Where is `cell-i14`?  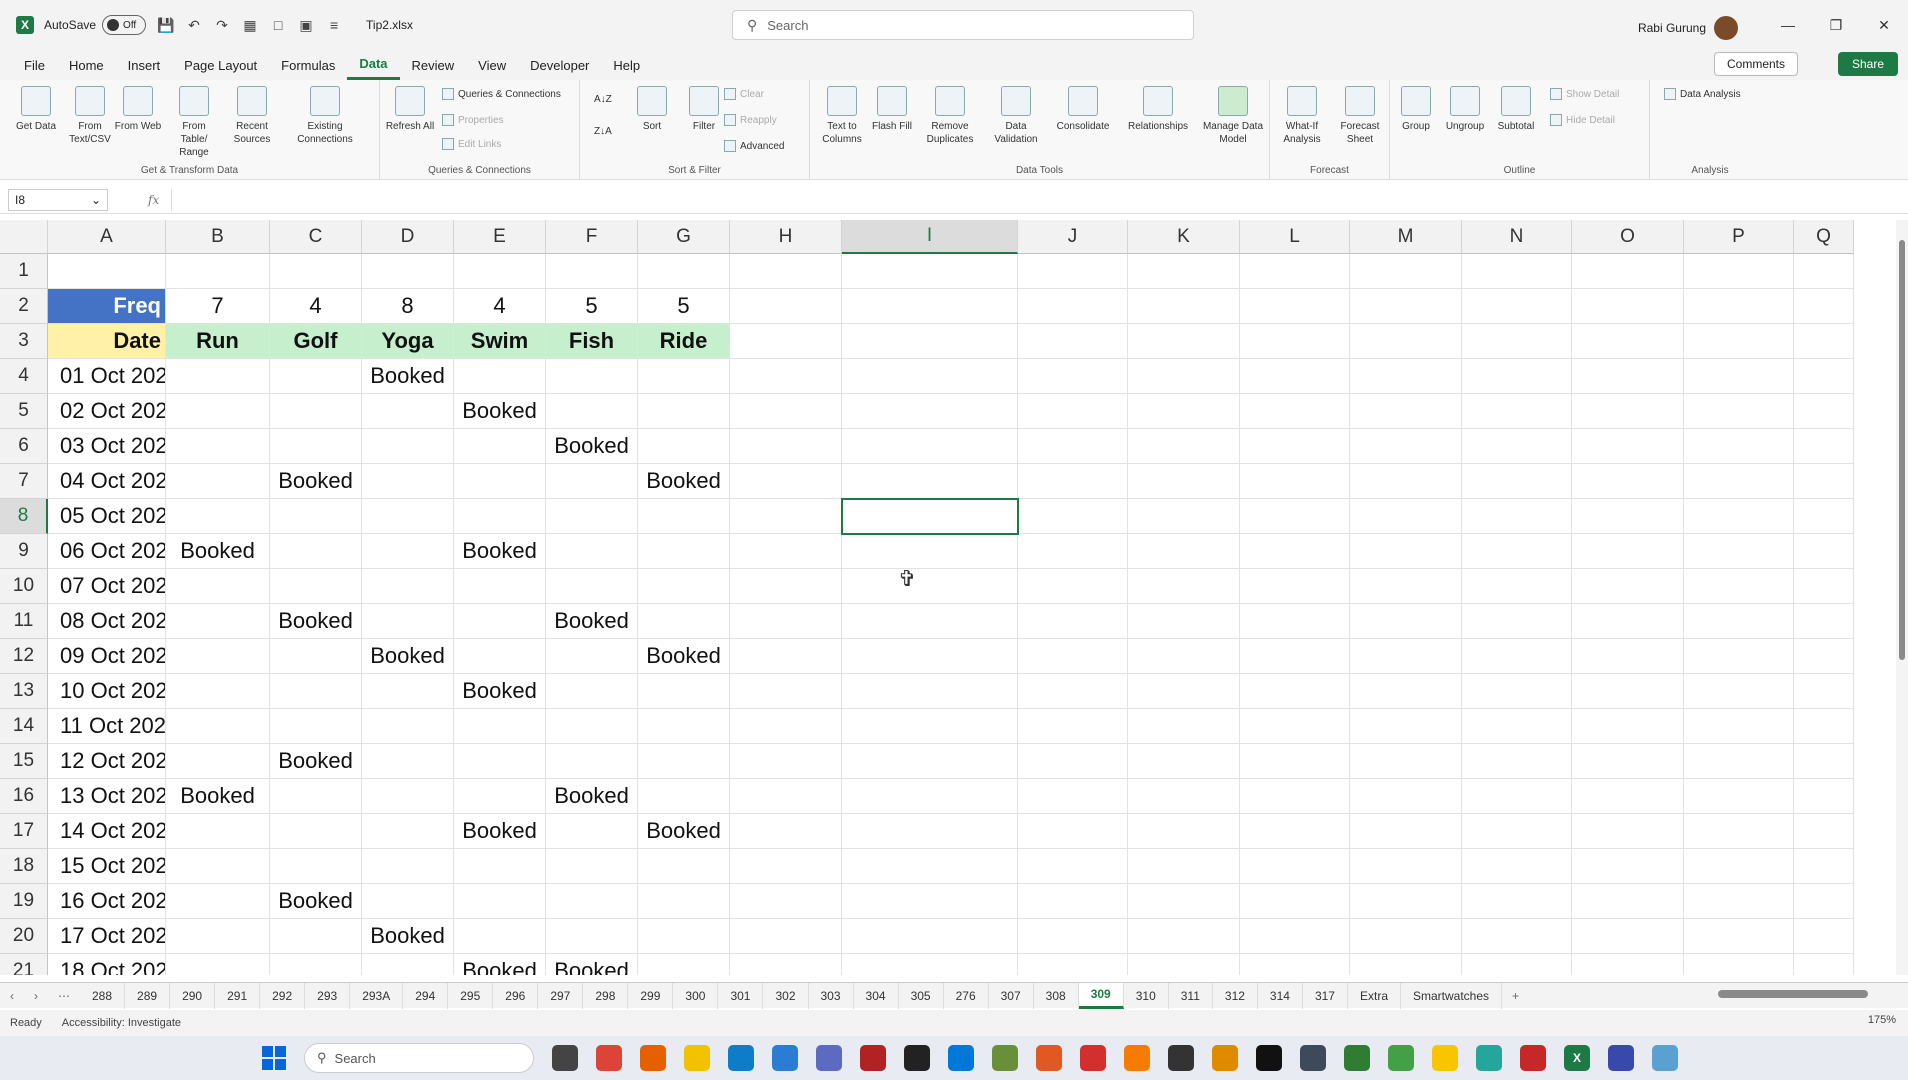 cell-i14 is located at coordinates (930, 726).